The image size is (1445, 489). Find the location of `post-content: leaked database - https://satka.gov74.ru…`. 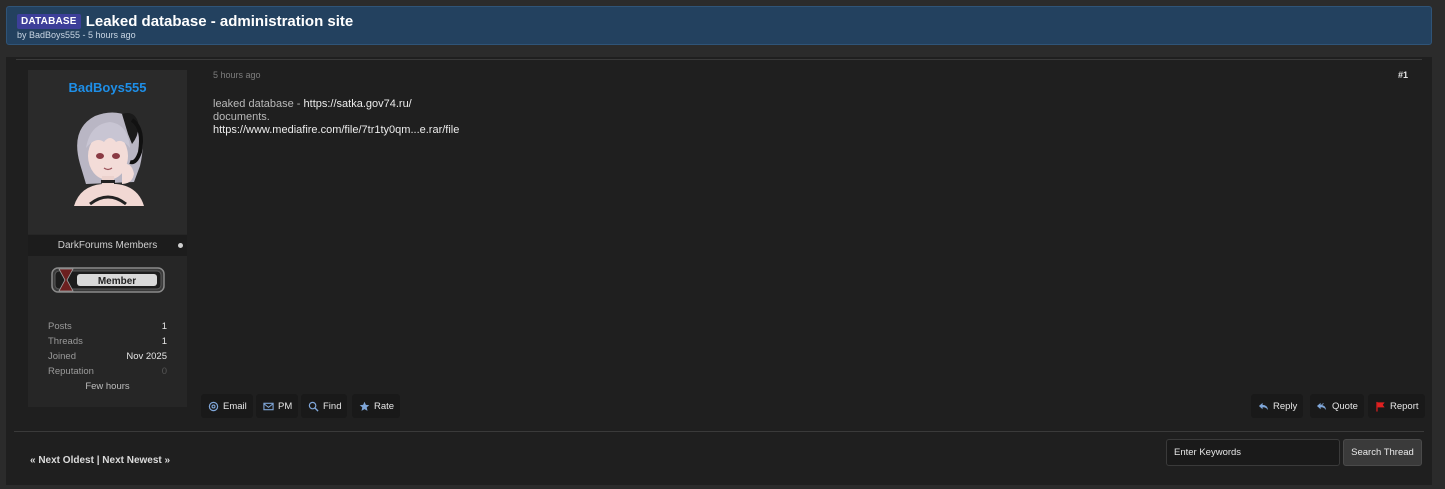

post-content: leaked database - https://satka.gov74.ru… is located at coordinates (336, 117).